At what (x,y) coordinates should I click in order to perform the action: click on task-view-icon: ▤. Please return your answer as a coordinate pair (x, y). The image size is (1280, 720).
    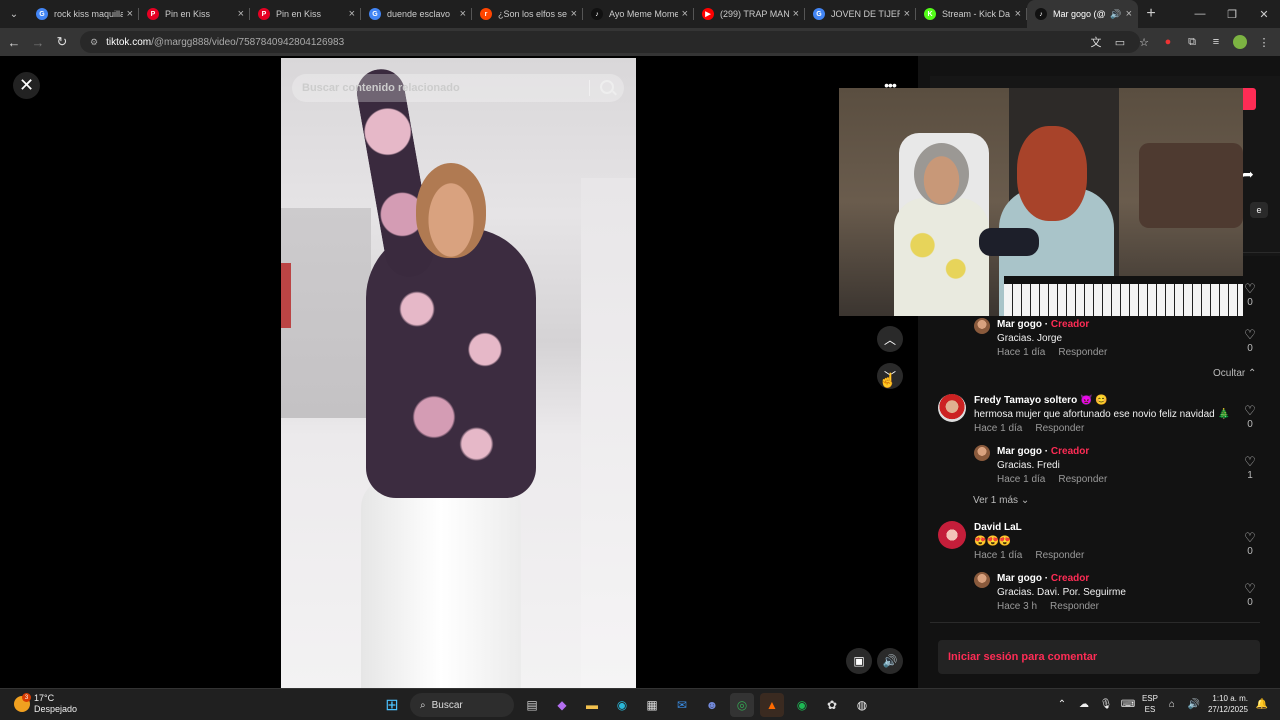
    Looking at the image, I should click on (532, 705).